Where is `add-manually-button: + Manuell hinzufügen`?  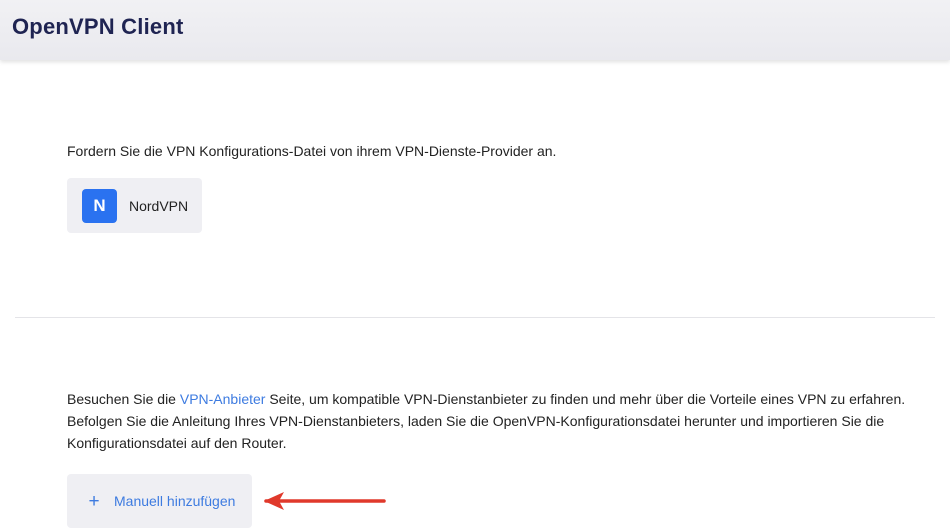 add-manually-button: + Manuell hinzufügen is located at coordinates (159, 501).